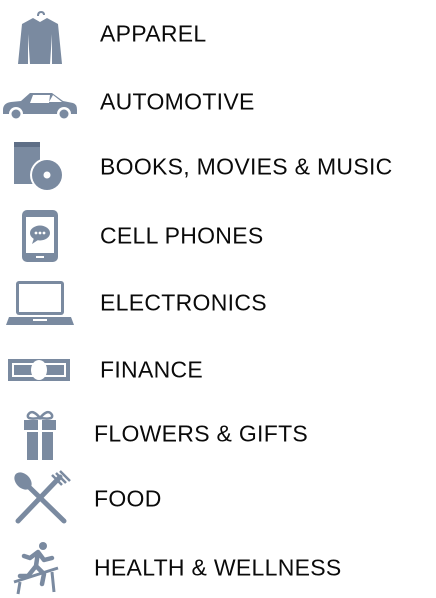  What do you see at coordinates (218, 370) in the screenshot?
I see `category-item-finance: FINANCE` at bounding box center [218, 370].